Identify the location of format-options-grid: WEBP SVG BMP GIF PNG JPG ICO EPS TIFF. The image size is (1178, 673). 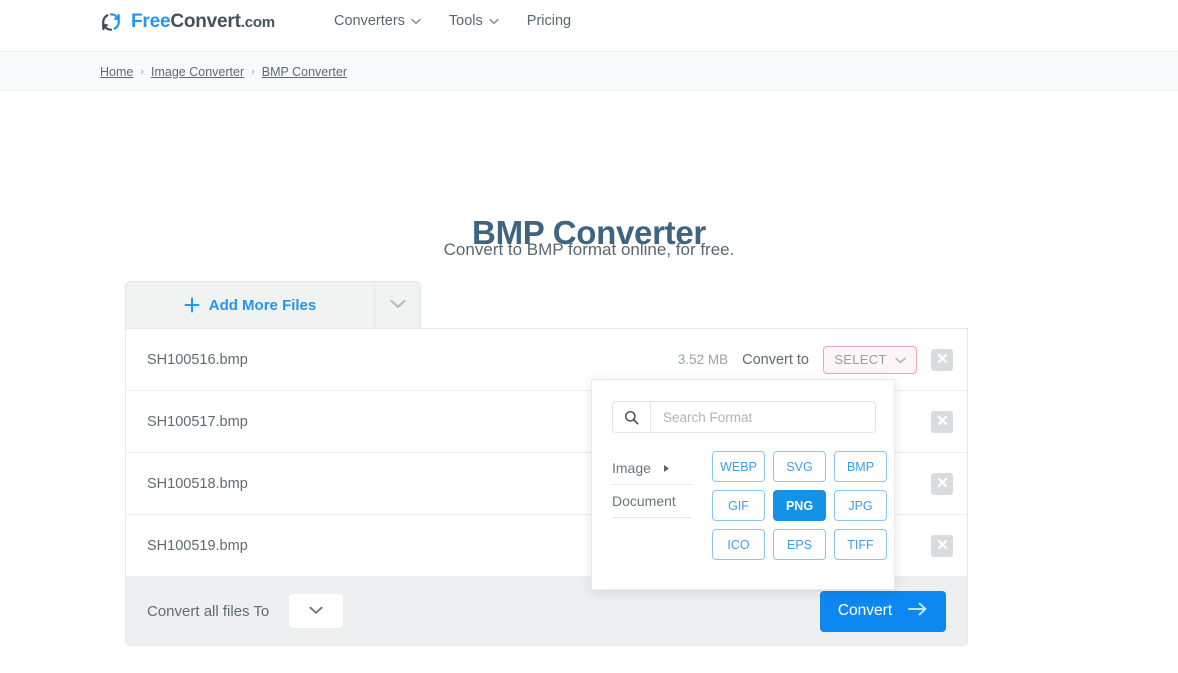
(799, 505).